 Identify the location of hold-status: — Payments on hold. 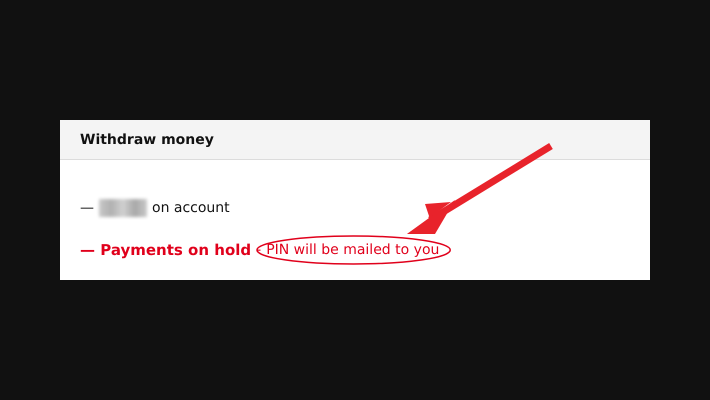
(166, 250).